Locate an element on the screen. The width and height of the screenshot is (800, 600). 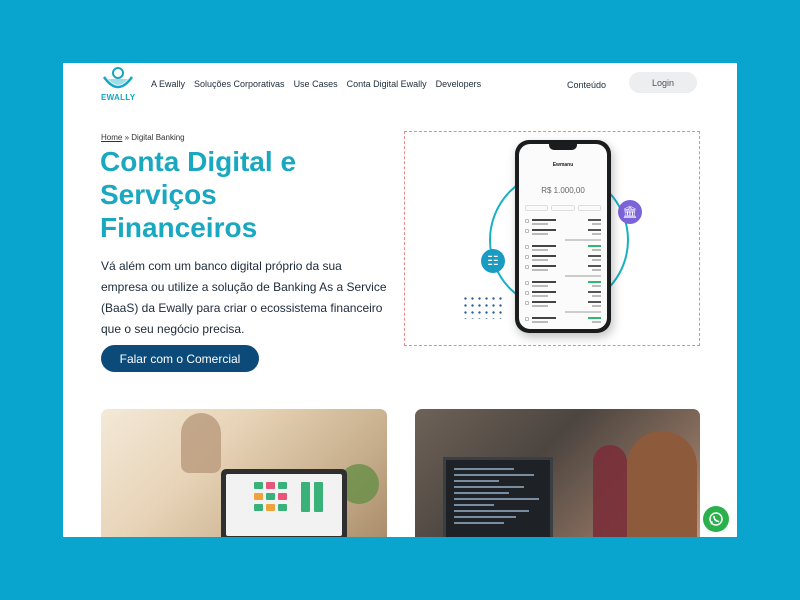
whatsapp-icon is located at coordinates (716, 519).